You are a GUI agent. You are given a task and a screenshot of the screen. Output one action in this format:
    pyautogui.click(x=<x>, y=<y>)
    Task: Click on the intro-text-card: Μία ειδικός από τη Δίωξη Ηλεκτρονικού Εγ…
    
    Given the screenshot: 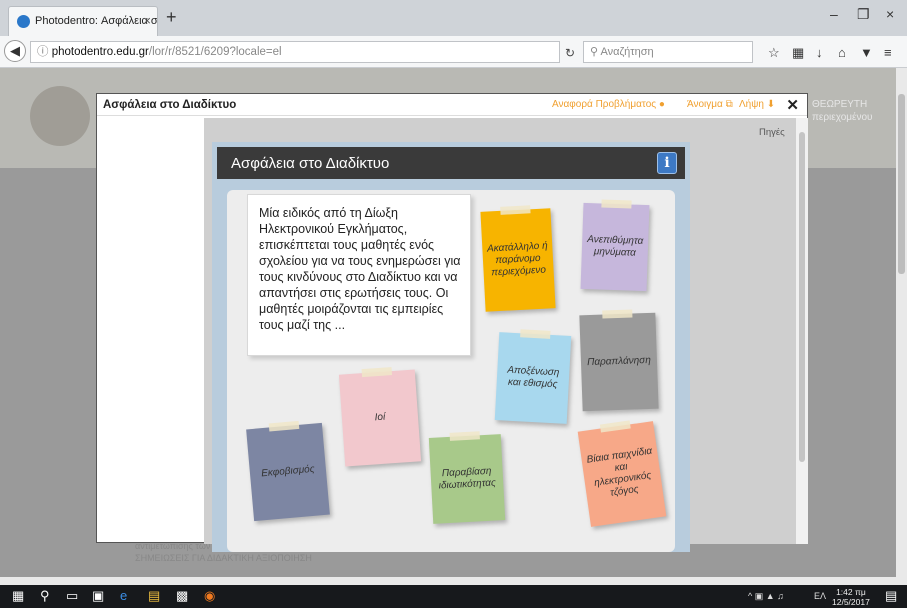 What is the action you would take?
    pyautogui.click(x=359, y=275)
    